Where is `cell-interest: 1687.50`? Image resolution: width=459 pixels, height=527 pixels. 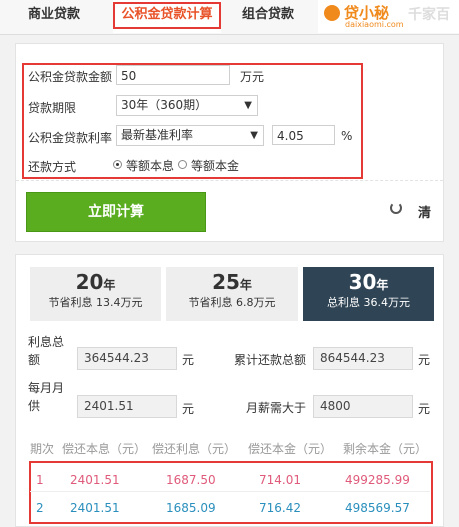 cell-interest: 1687.50 is located at coordinates (191, 480).